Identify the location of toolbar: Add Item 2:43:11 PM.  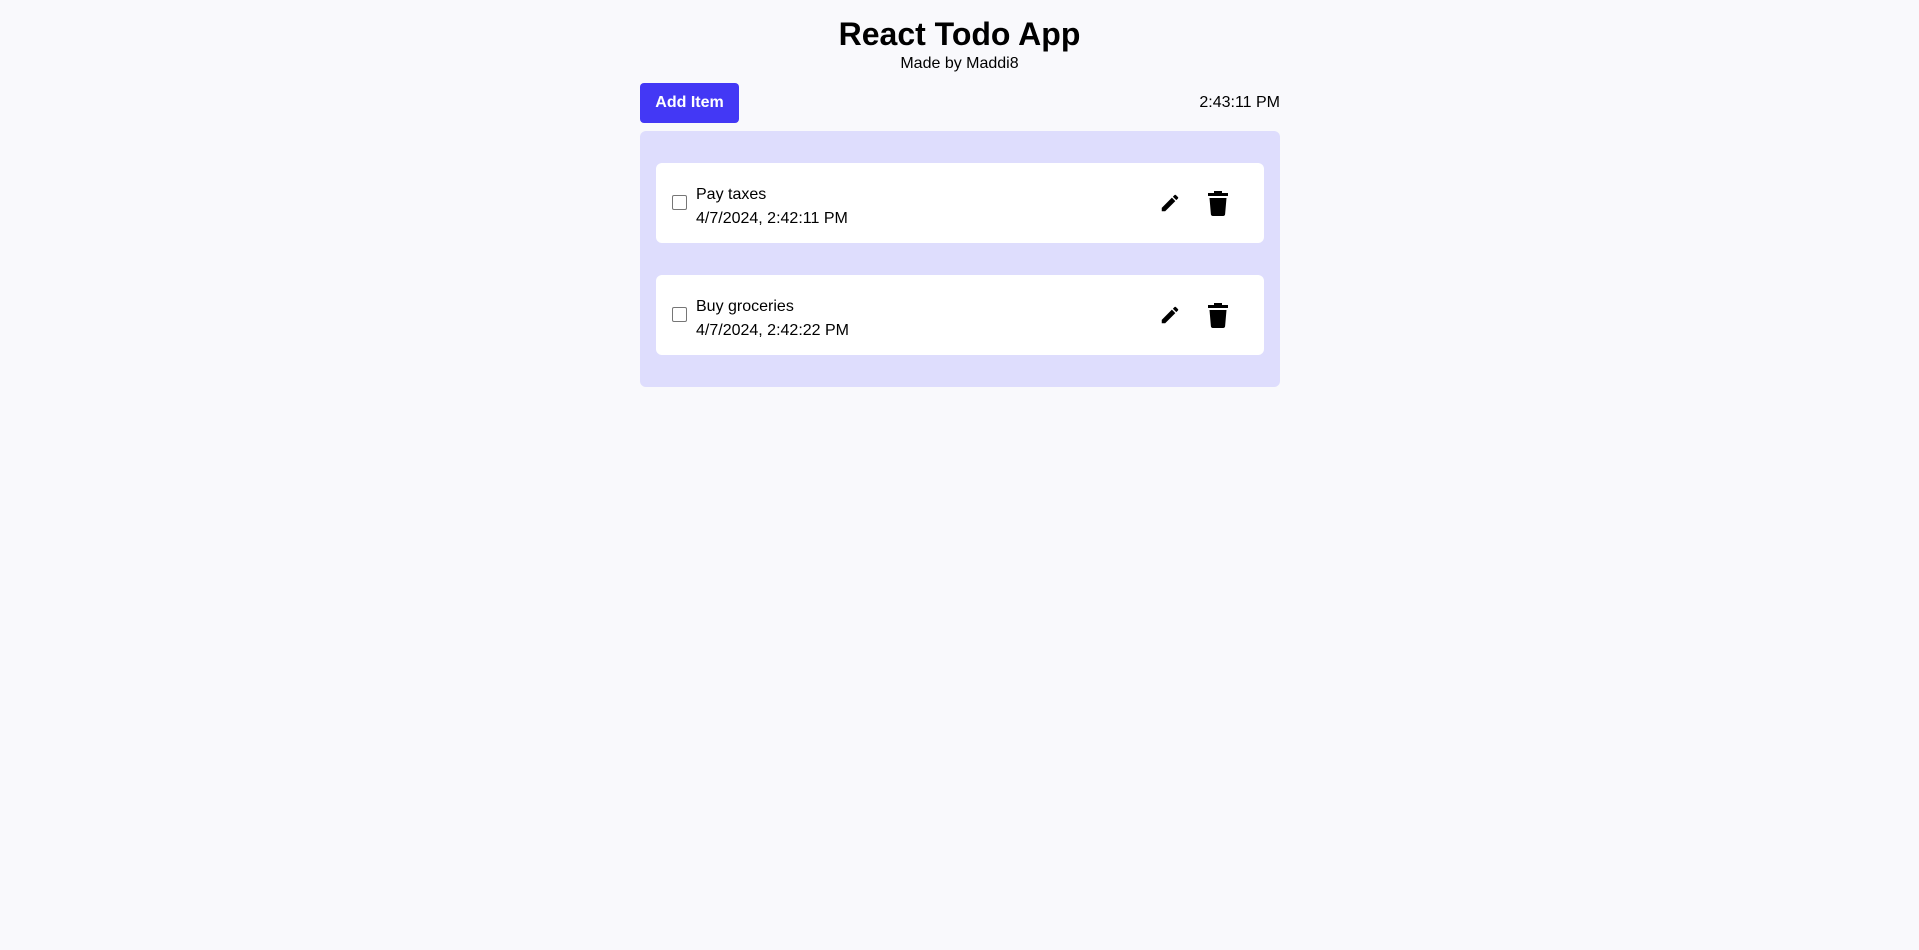
(960, 103).